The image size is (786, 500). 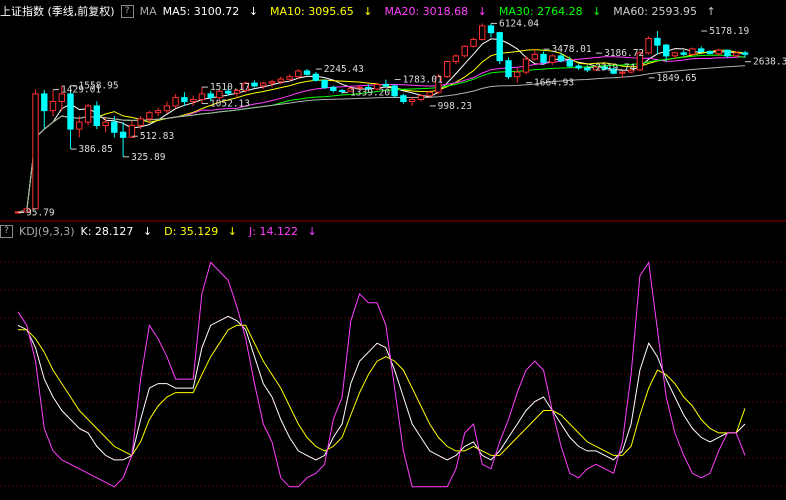 What do you see at coordinates (550, 11) in the screenshot?
I see `ma30-value: MA30: 2764.28 ↓` at bounding box center [550, 11].